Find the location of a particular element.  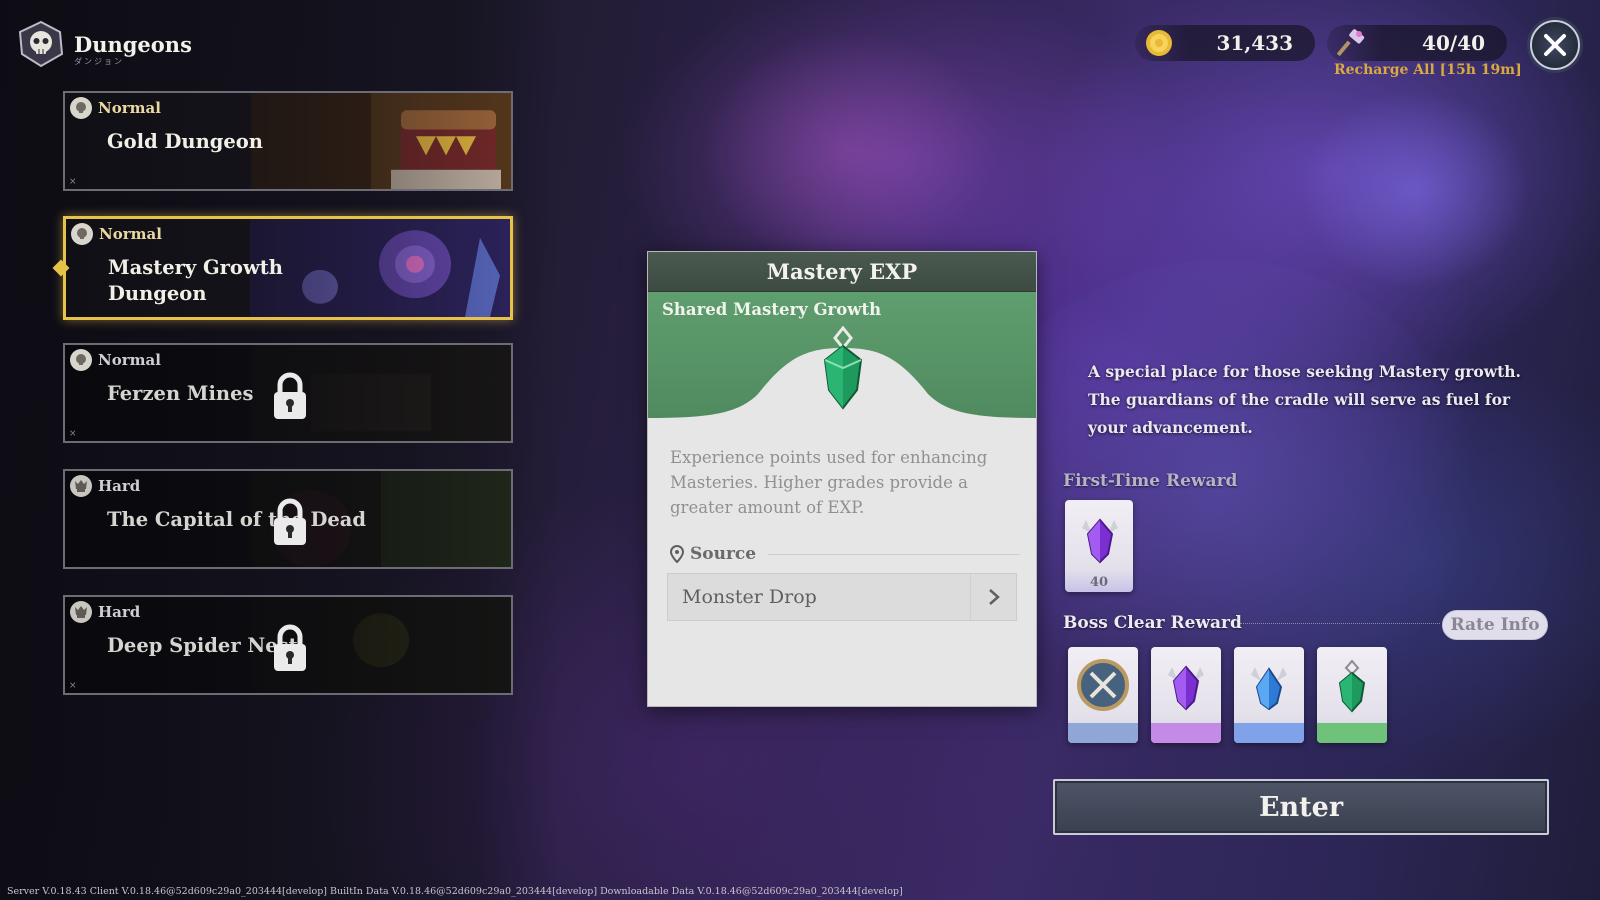

background-crystal-glow is located at coordinates (1415, 190).